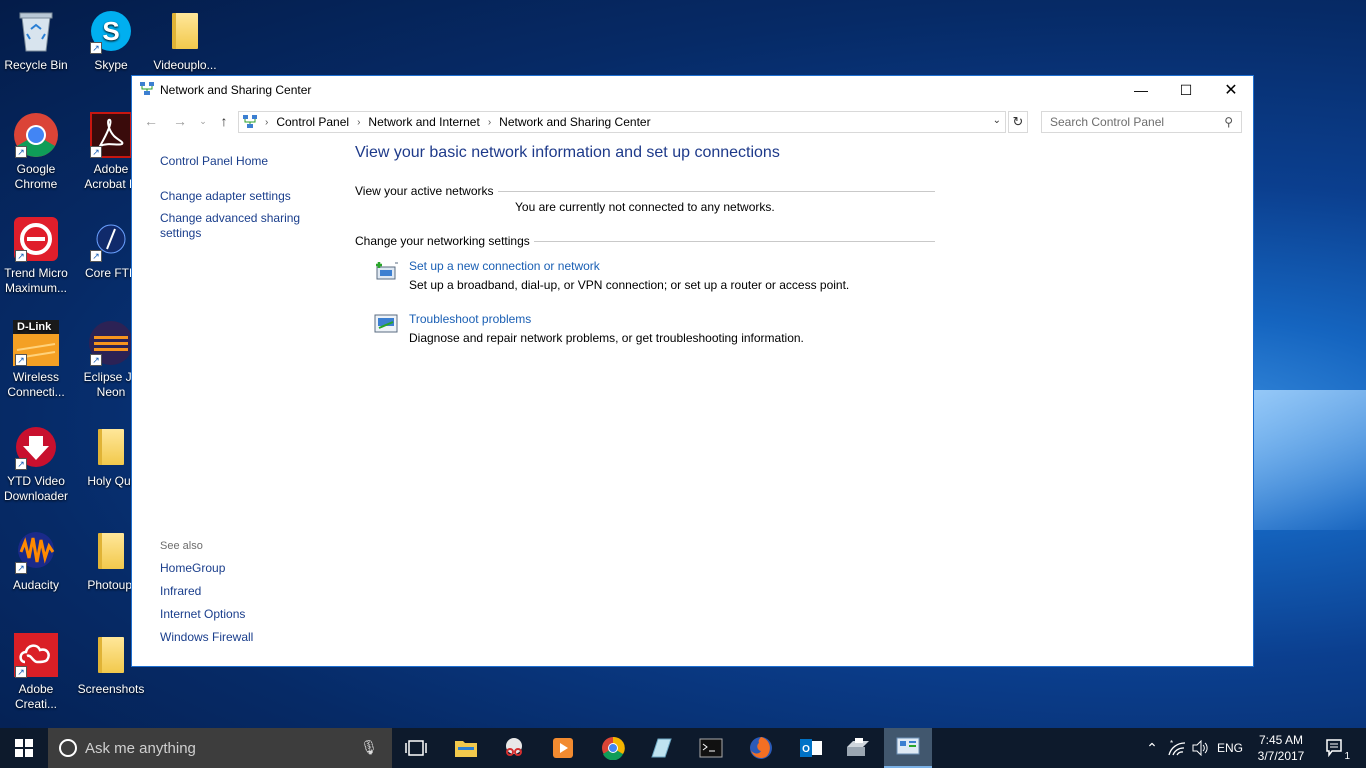 The width and height of the screenshot is (1366, 768). What do you see at coordinates (203, 125) in the screenshot?
I see `recent-locations-chevron-icon: ⌄` at bounding box center [203, 125].